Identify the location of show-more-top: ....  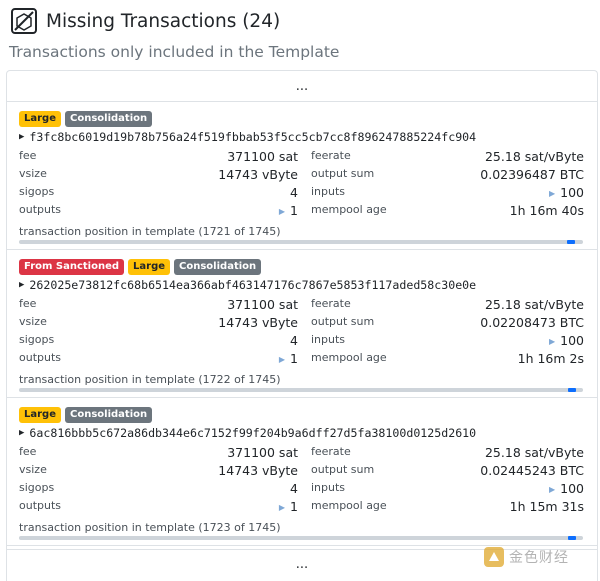
(302, 86).